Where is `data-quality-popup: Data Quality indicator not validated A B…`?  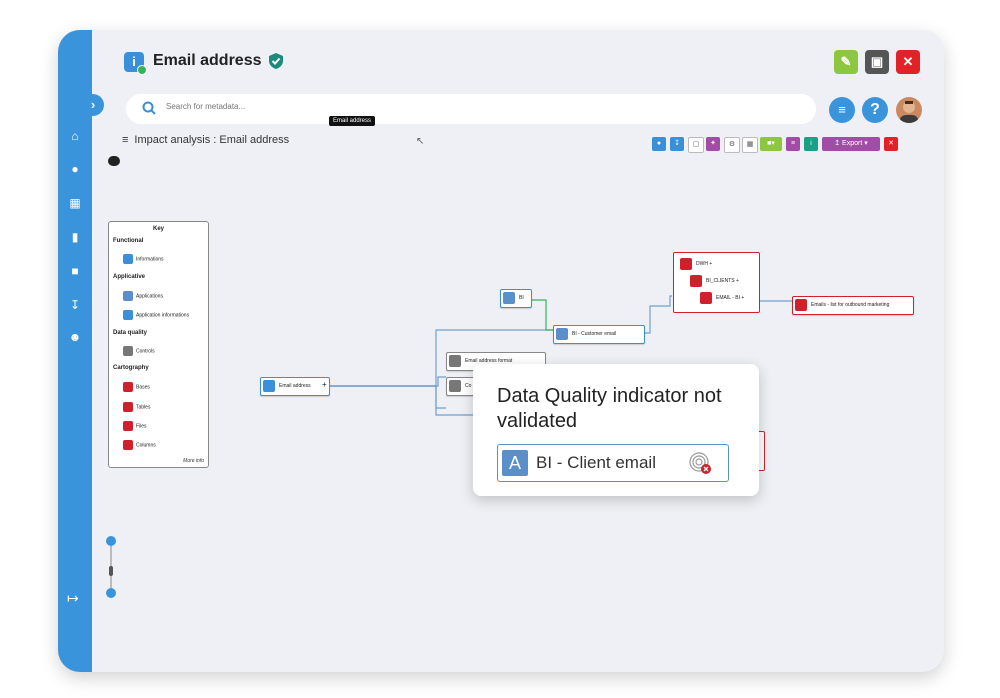
data-quality-popup: Data Quality indicator not validated A B… is located at coordinates (616, 430).